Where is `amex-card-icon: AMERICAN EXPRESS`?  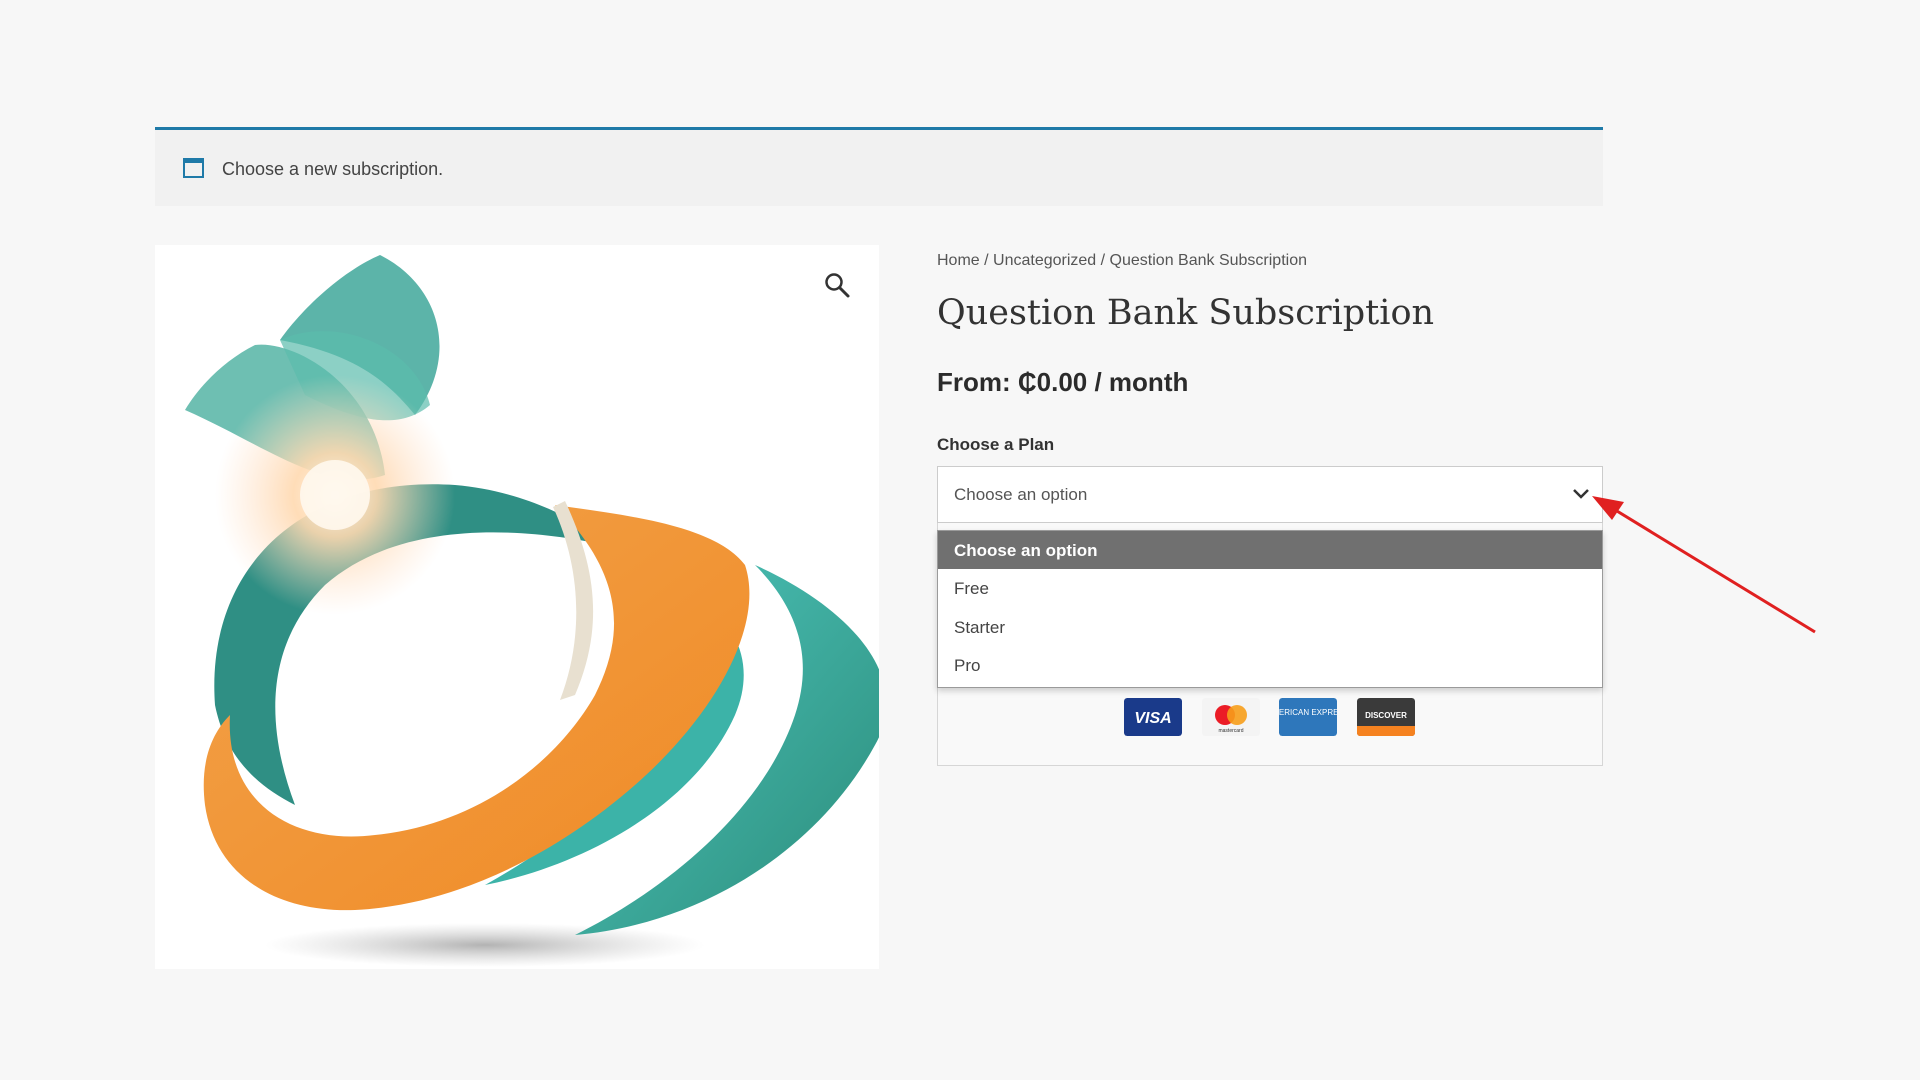 amex-card-icon: AMERICAN EXPRESS is located at coordinates (1308, 717).